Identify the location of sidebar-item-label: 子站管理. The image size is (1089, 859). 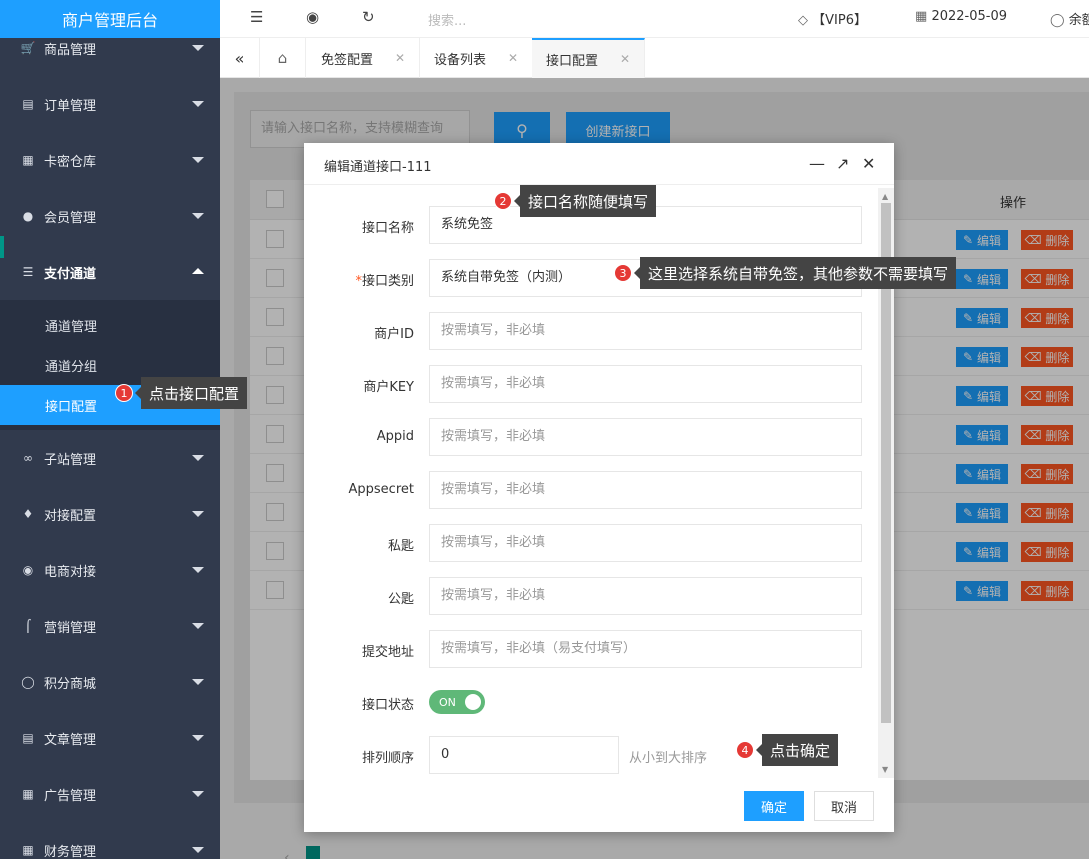
(70, 460).